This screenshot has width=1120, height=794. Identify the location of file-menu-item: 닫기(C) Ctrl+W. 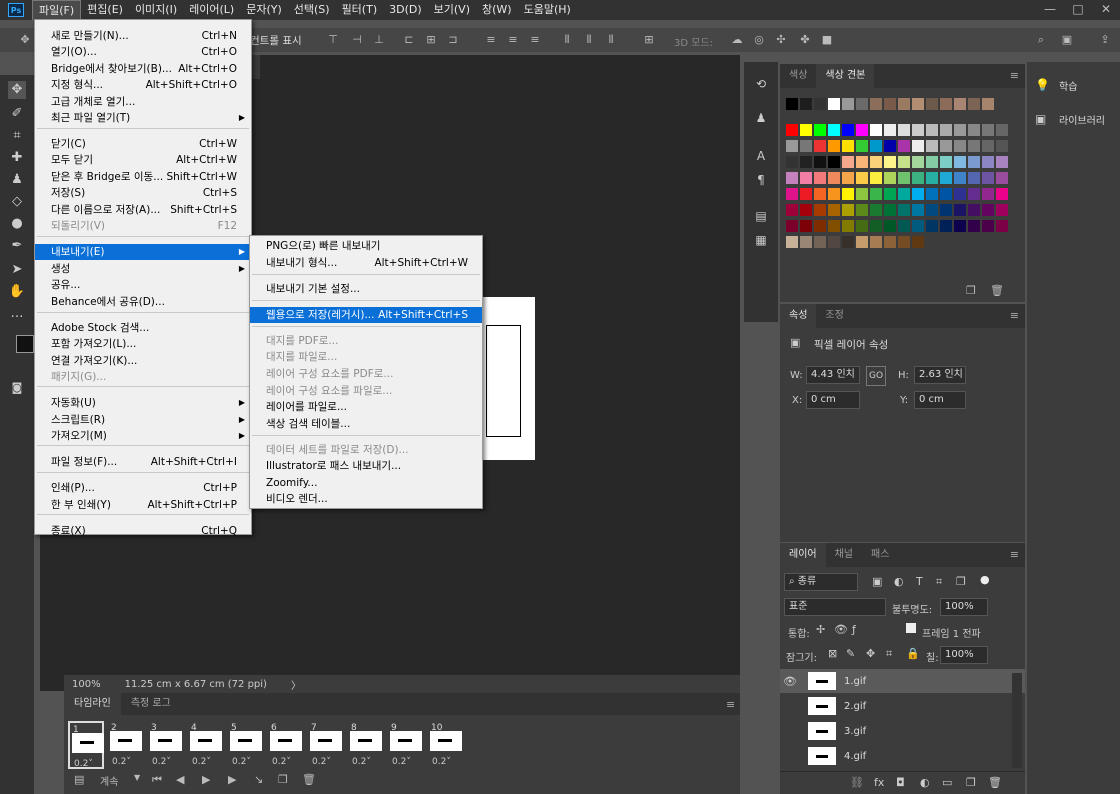
(143, 144).